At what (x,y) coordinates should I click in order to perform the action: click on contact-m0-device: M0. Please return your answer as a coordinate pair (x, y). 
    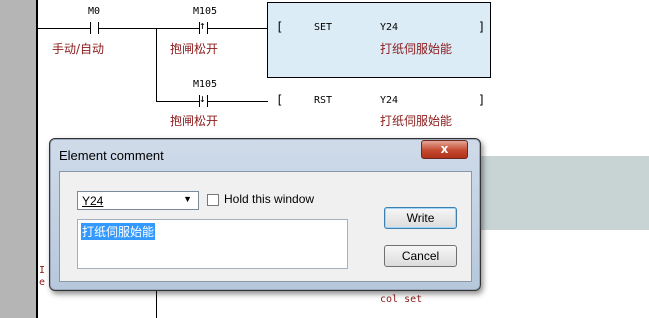
    Looking at the image, I should click on (94, 11).